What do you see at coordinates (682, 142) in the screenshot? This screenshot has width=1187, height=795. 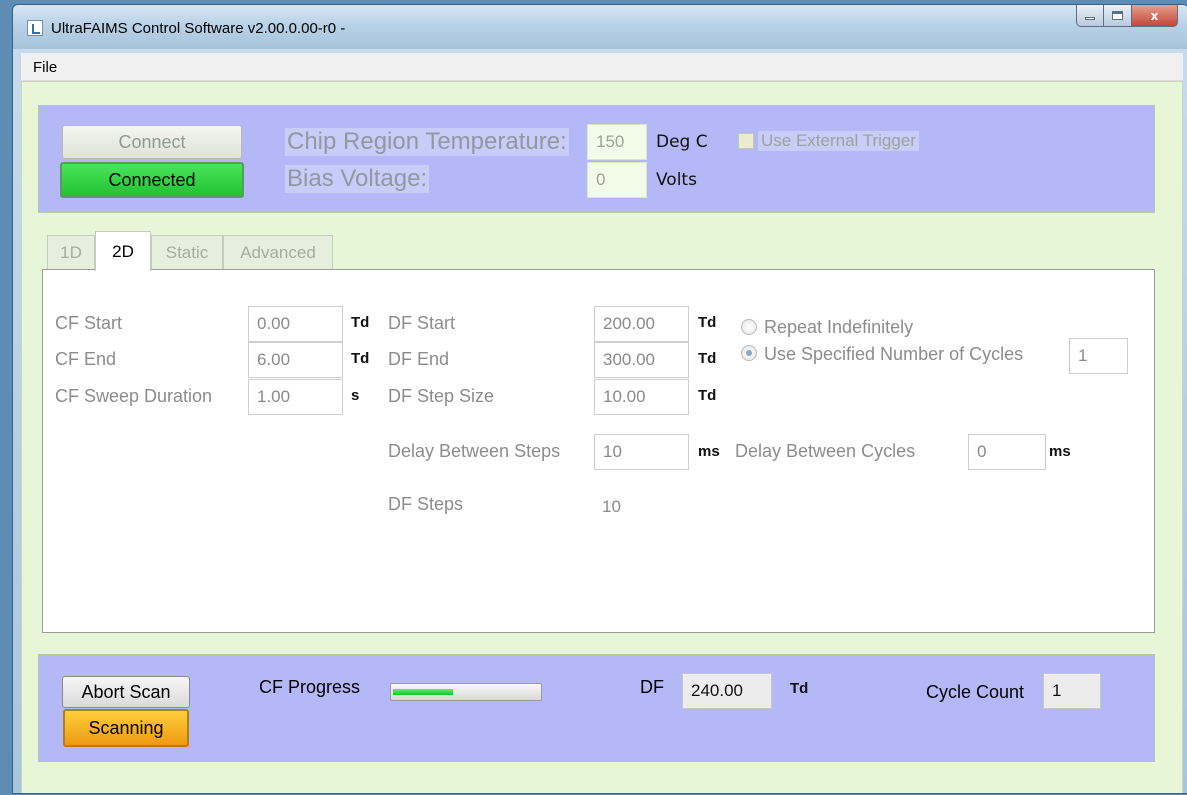 I see `chip-temperature-unit: Deg C` at bounding box center [682, 142].